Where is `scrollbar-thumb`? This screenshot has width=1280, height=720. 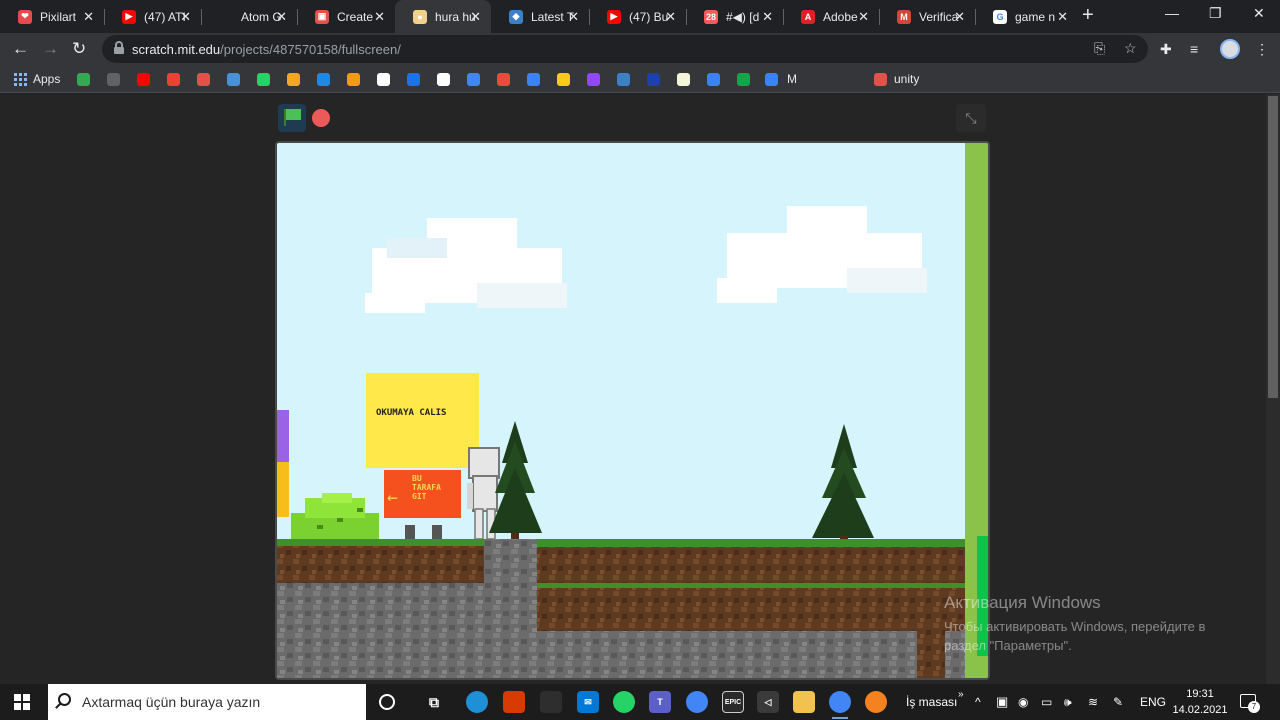
scrollbar-thumb is located at coordinates (1273, 247).